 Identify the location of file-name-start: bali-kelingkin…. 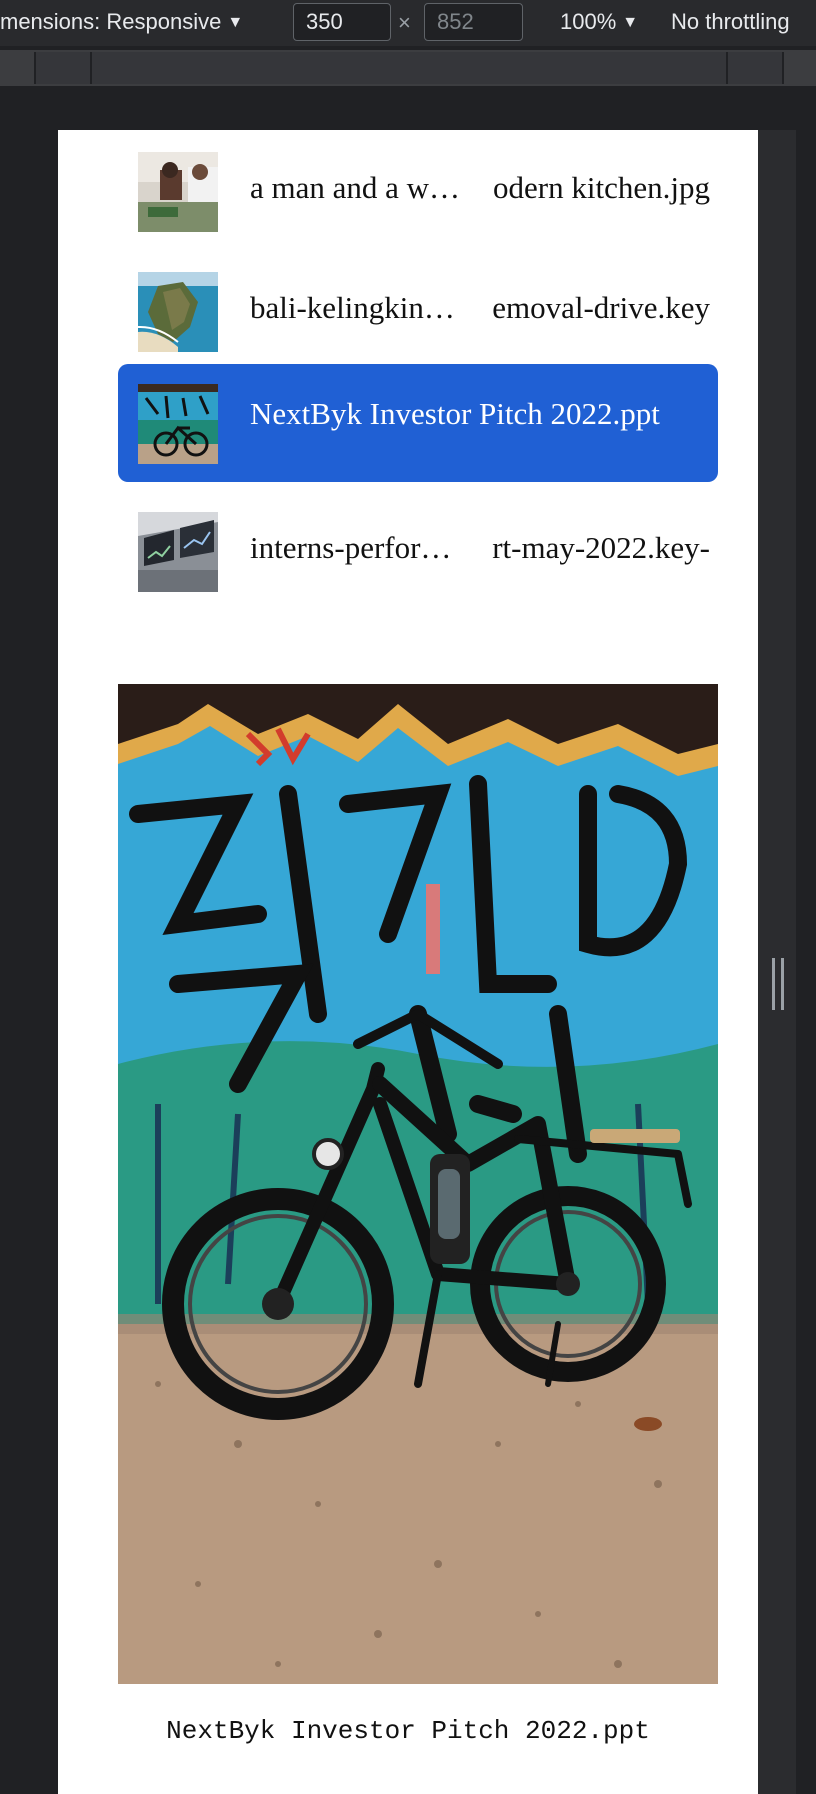
(352, 307).